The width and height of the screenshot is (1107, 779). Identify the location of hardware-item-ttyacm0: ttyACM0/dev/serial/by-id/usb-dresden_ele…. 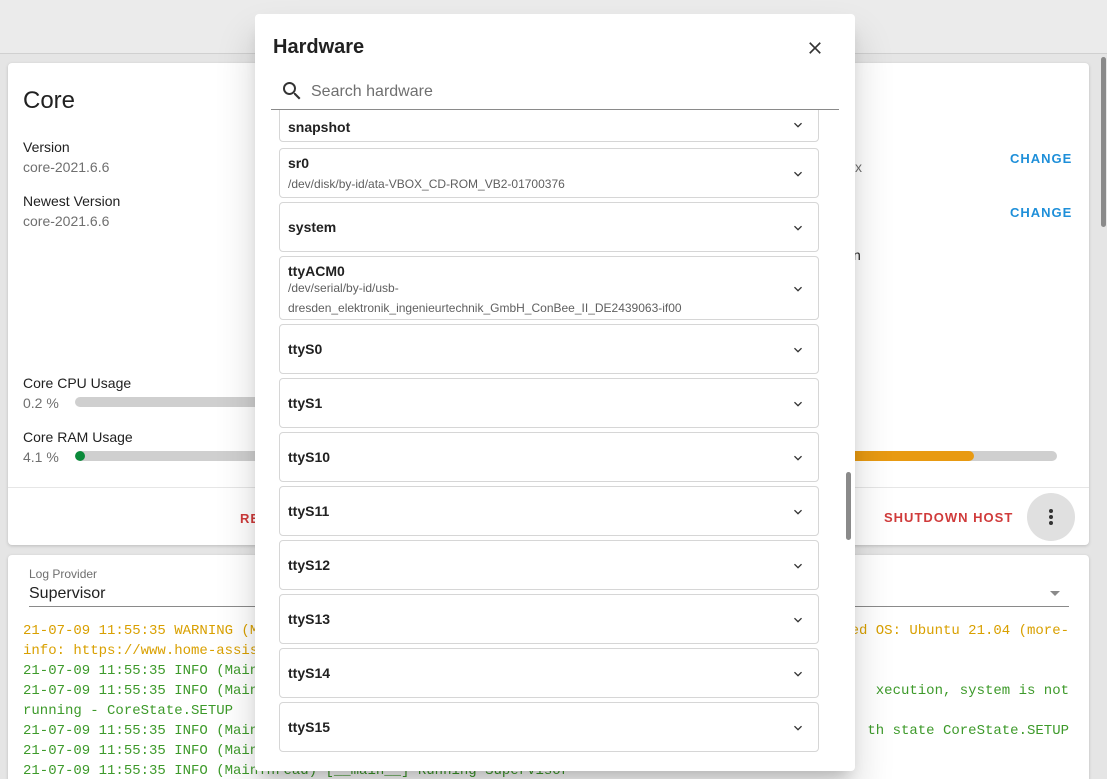
(549, 288).